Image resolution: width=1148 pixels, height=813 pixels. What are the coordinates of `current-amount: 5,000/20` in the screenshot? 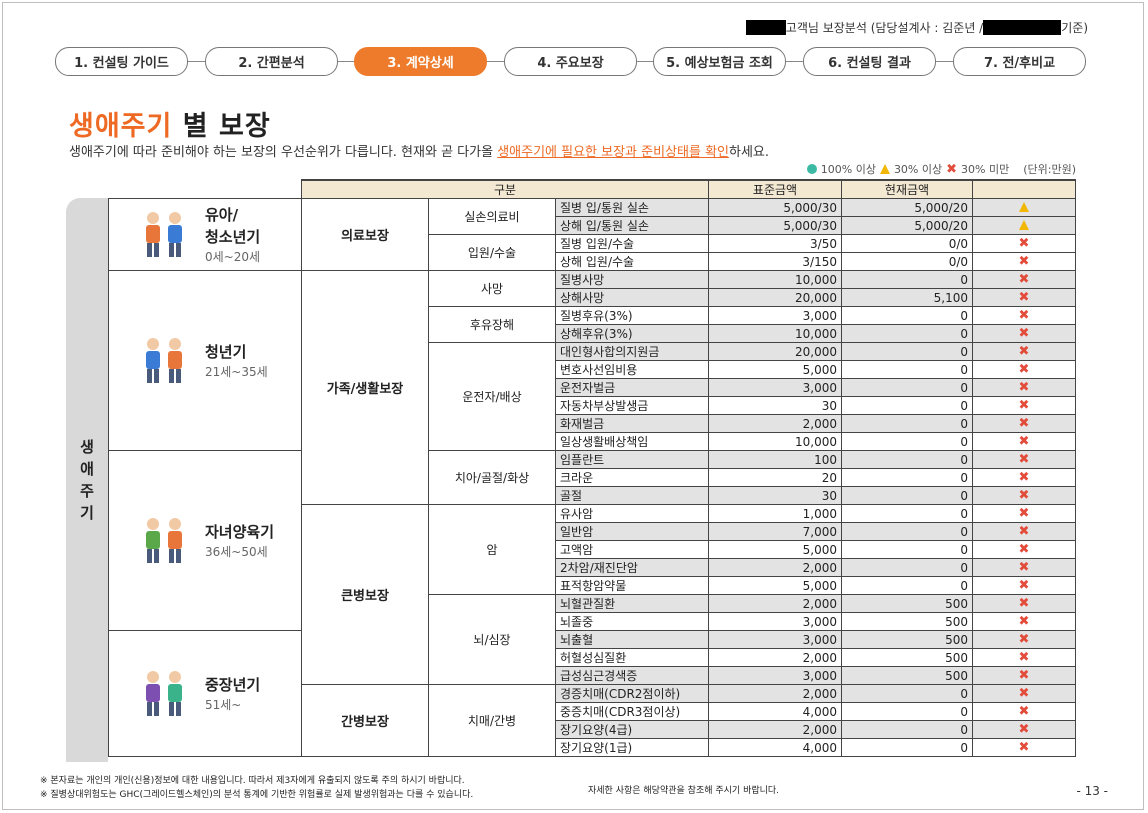 It's located at (907, 207).